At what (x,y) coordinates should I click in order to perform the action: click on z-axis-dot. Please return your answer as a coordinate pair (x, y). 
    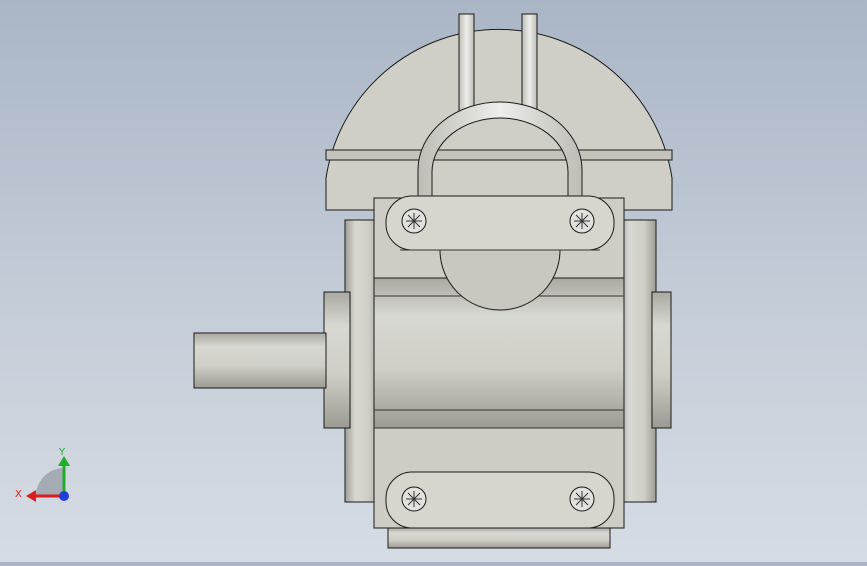
    Looking at the image, I should click on (64, 496).